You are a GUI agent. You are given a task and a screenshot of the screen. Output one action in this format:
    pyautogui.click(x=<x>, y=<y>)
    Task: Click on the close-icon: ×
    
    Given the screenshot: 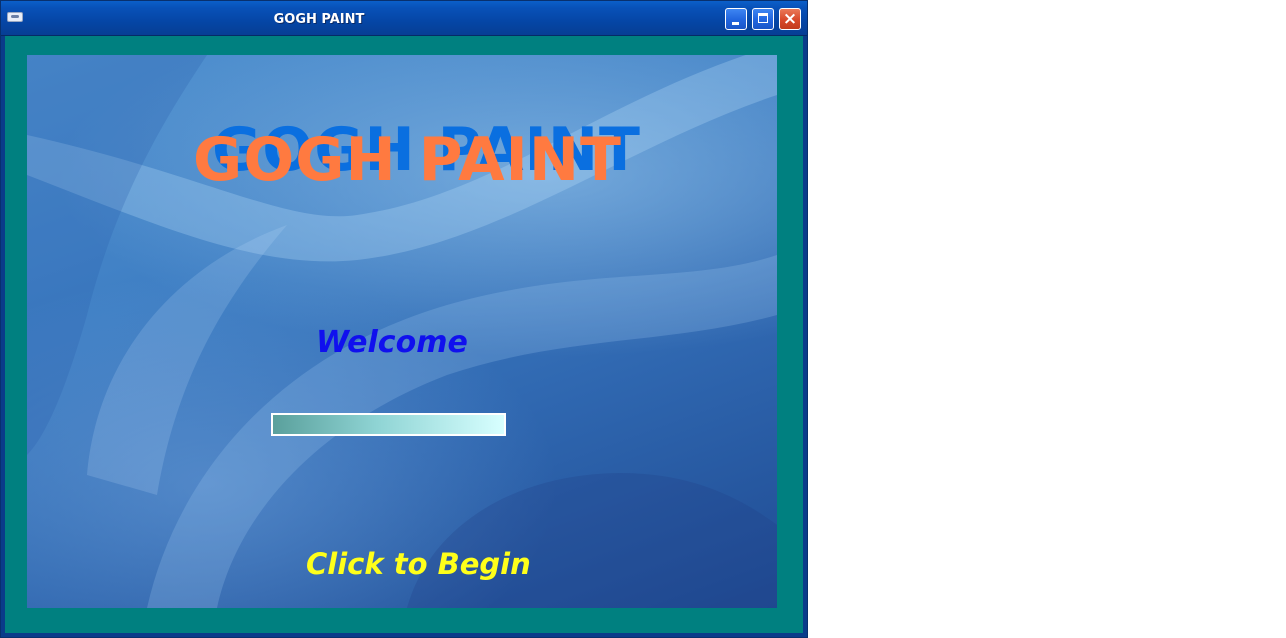 What is the action you would take?
    pyautogui.click(x=790, y=19)
    